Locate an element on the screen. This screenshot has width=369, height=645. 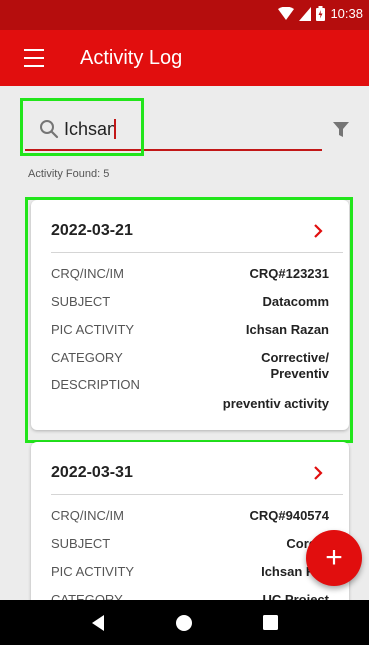
recents-button is located at coordinates (271, 623).